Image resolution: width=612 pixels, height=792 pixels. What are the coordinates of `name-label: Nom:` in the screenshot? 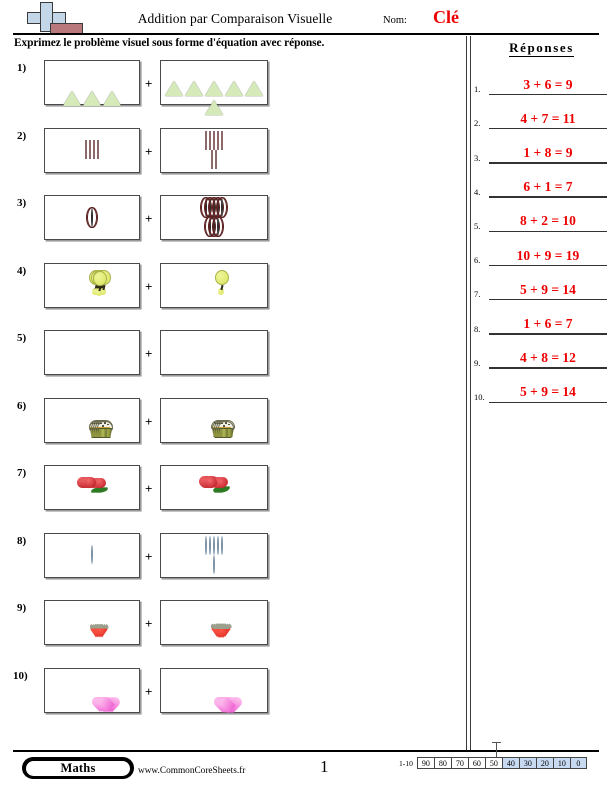 It's located at (395, 20).